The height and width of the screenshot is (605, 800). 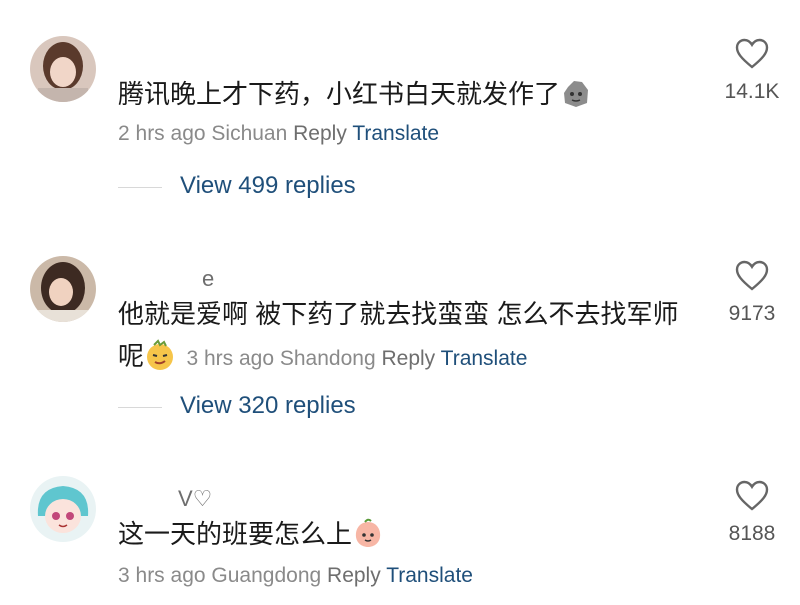 I want to click on location: Sichuan, so click(x=249, y=133).